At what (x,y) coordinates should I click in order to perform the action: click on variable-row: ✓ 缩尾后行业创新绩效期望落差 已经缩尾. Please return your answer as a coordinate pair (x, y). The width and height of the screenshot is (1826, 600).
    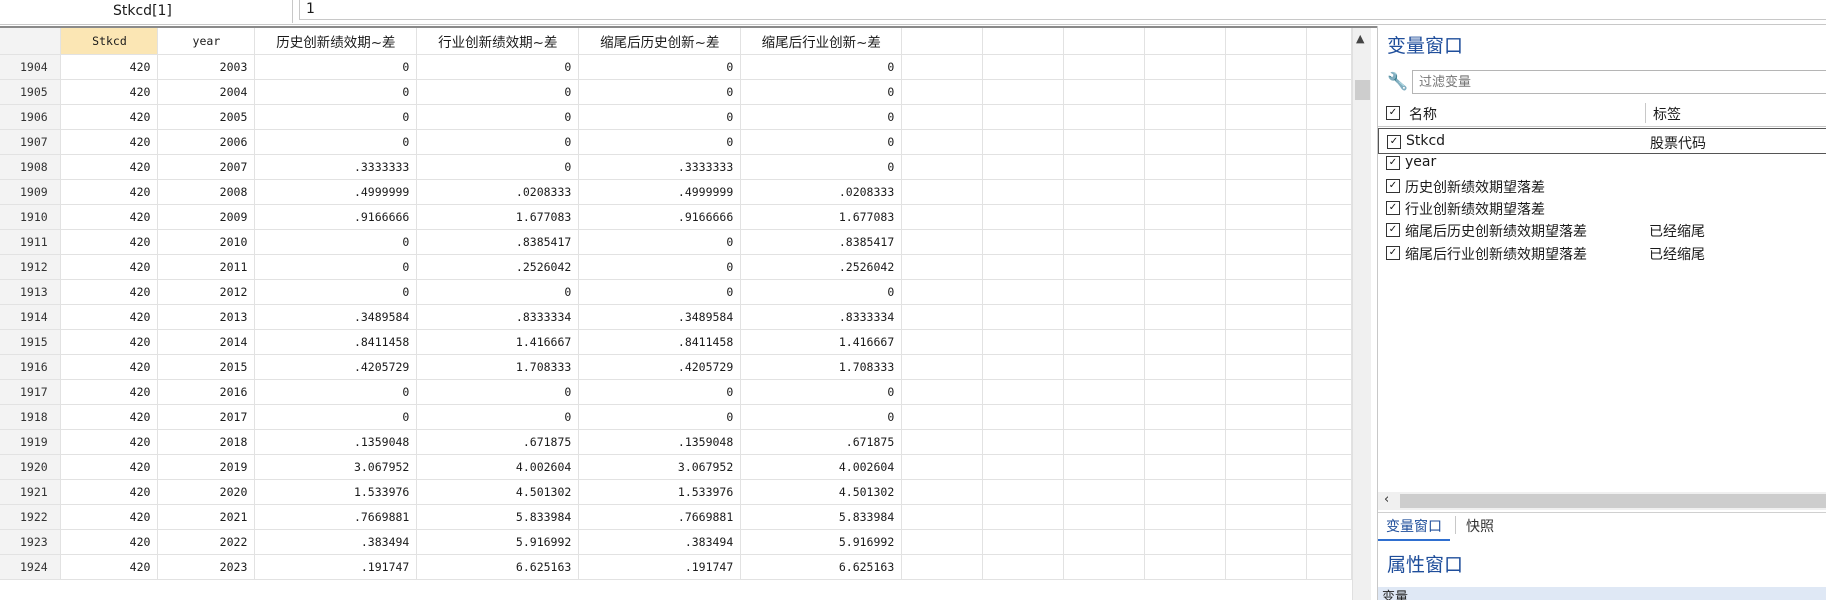
    Looking at the image, I should click on (1602, 253).